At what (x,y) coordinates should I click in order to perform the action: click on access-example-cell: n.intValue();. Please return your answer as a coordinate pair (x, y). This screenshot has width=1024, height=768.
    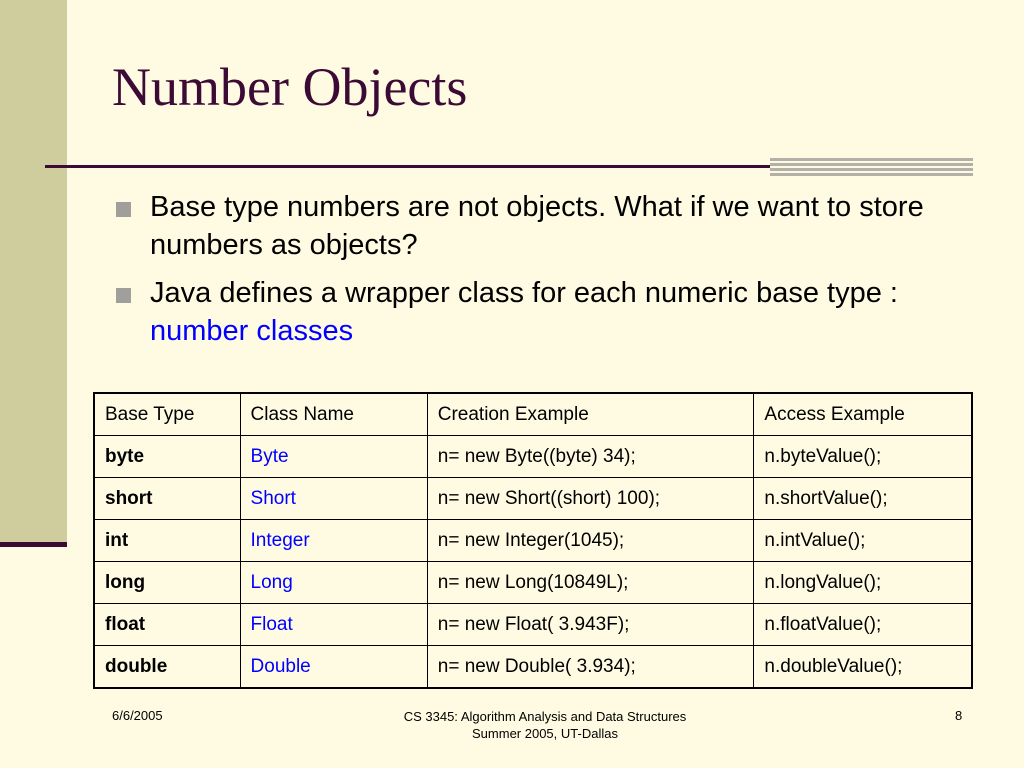
    Looking at the image, I should click on (863, 540).